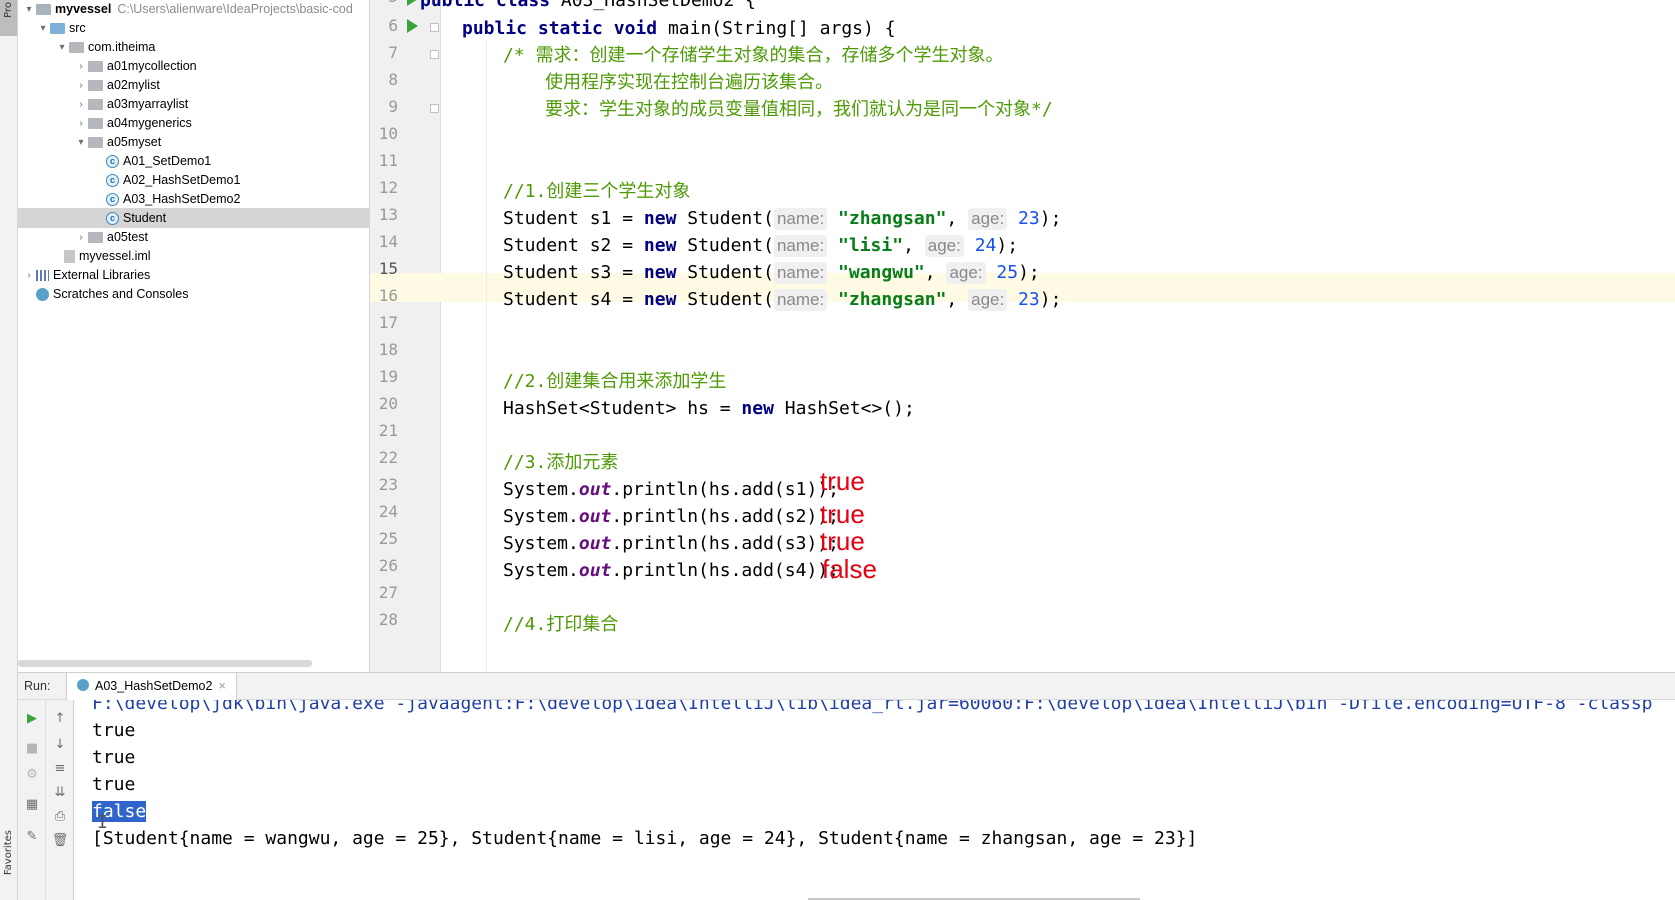 This screenshot has width=1675, height=900. I want to click on tree-item-label: External Libraries, so click(102, 275).